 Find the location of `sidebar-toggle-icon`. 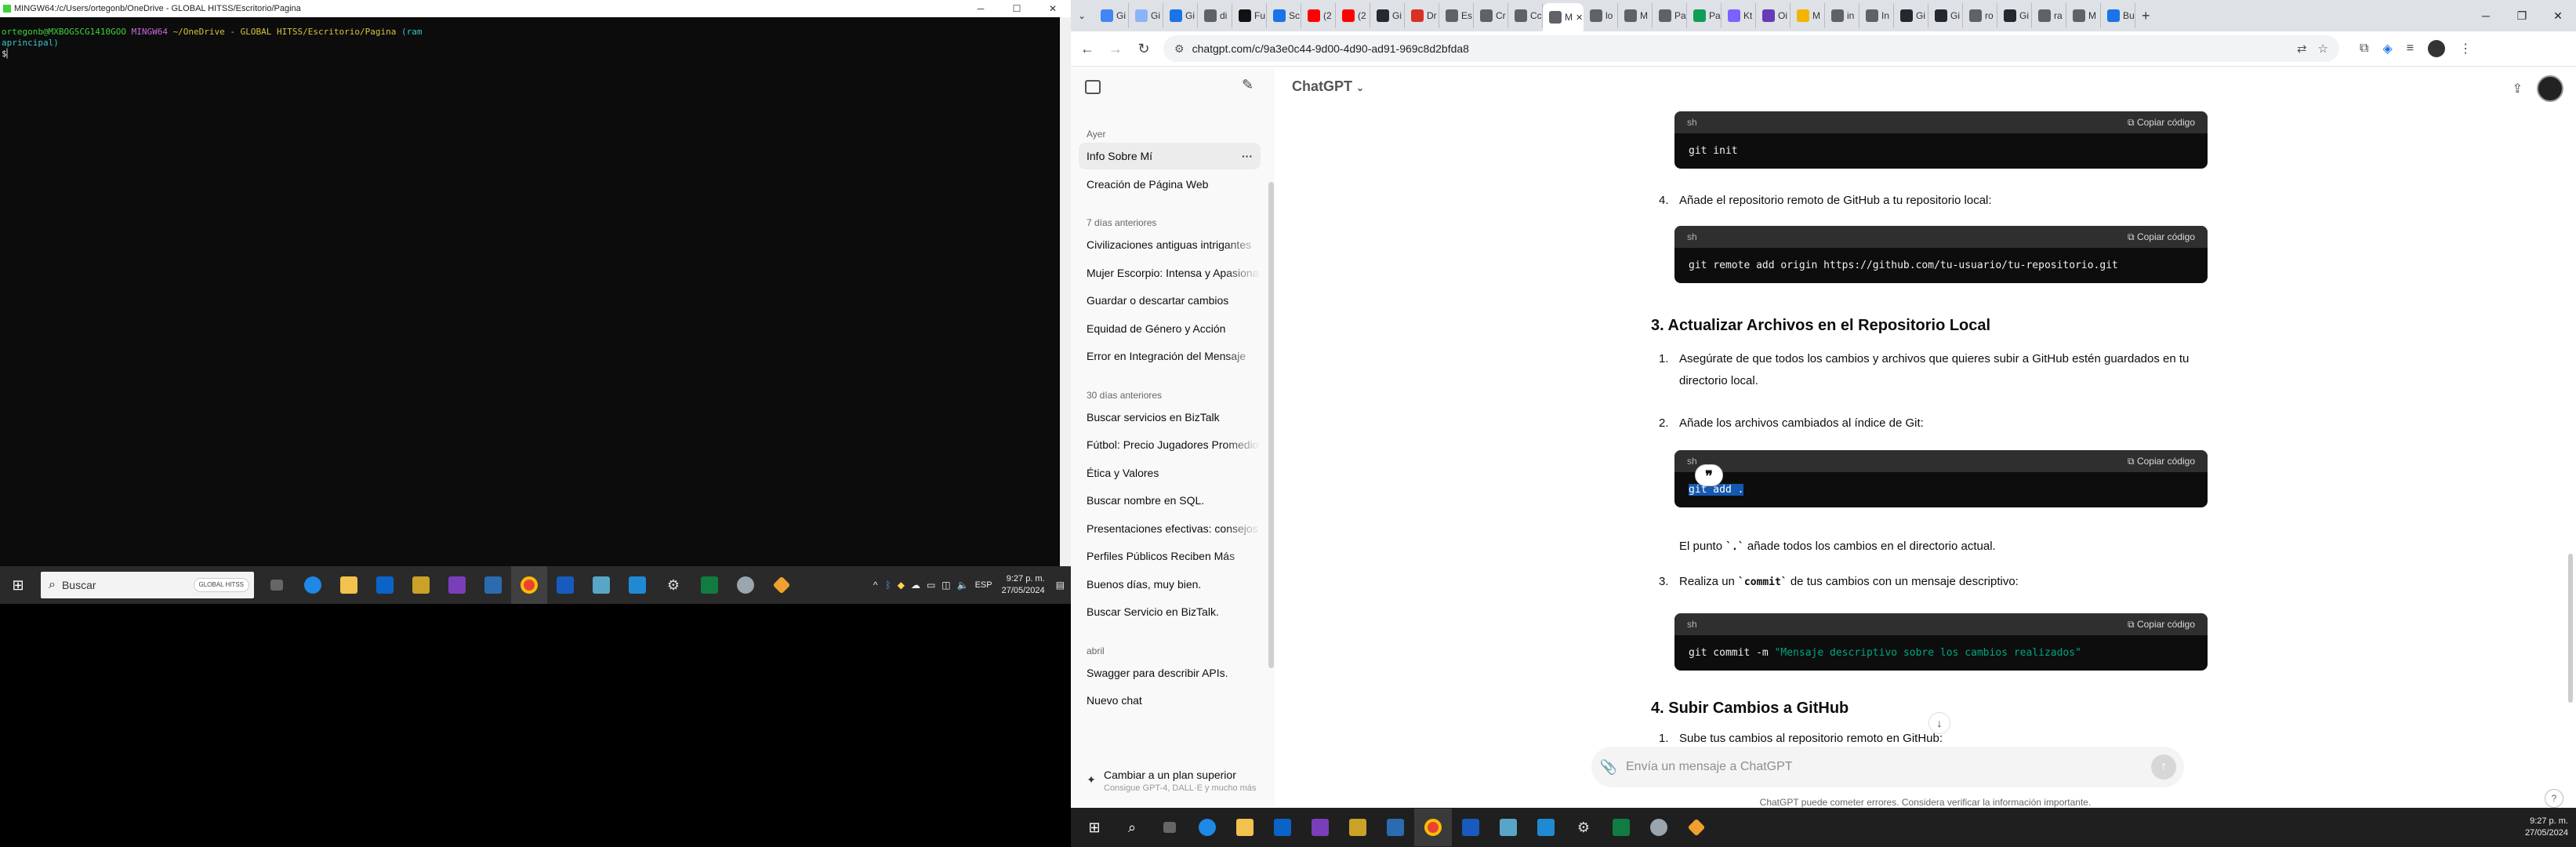

sidebar-toggle-icon is located at coordinates (1093, 87).